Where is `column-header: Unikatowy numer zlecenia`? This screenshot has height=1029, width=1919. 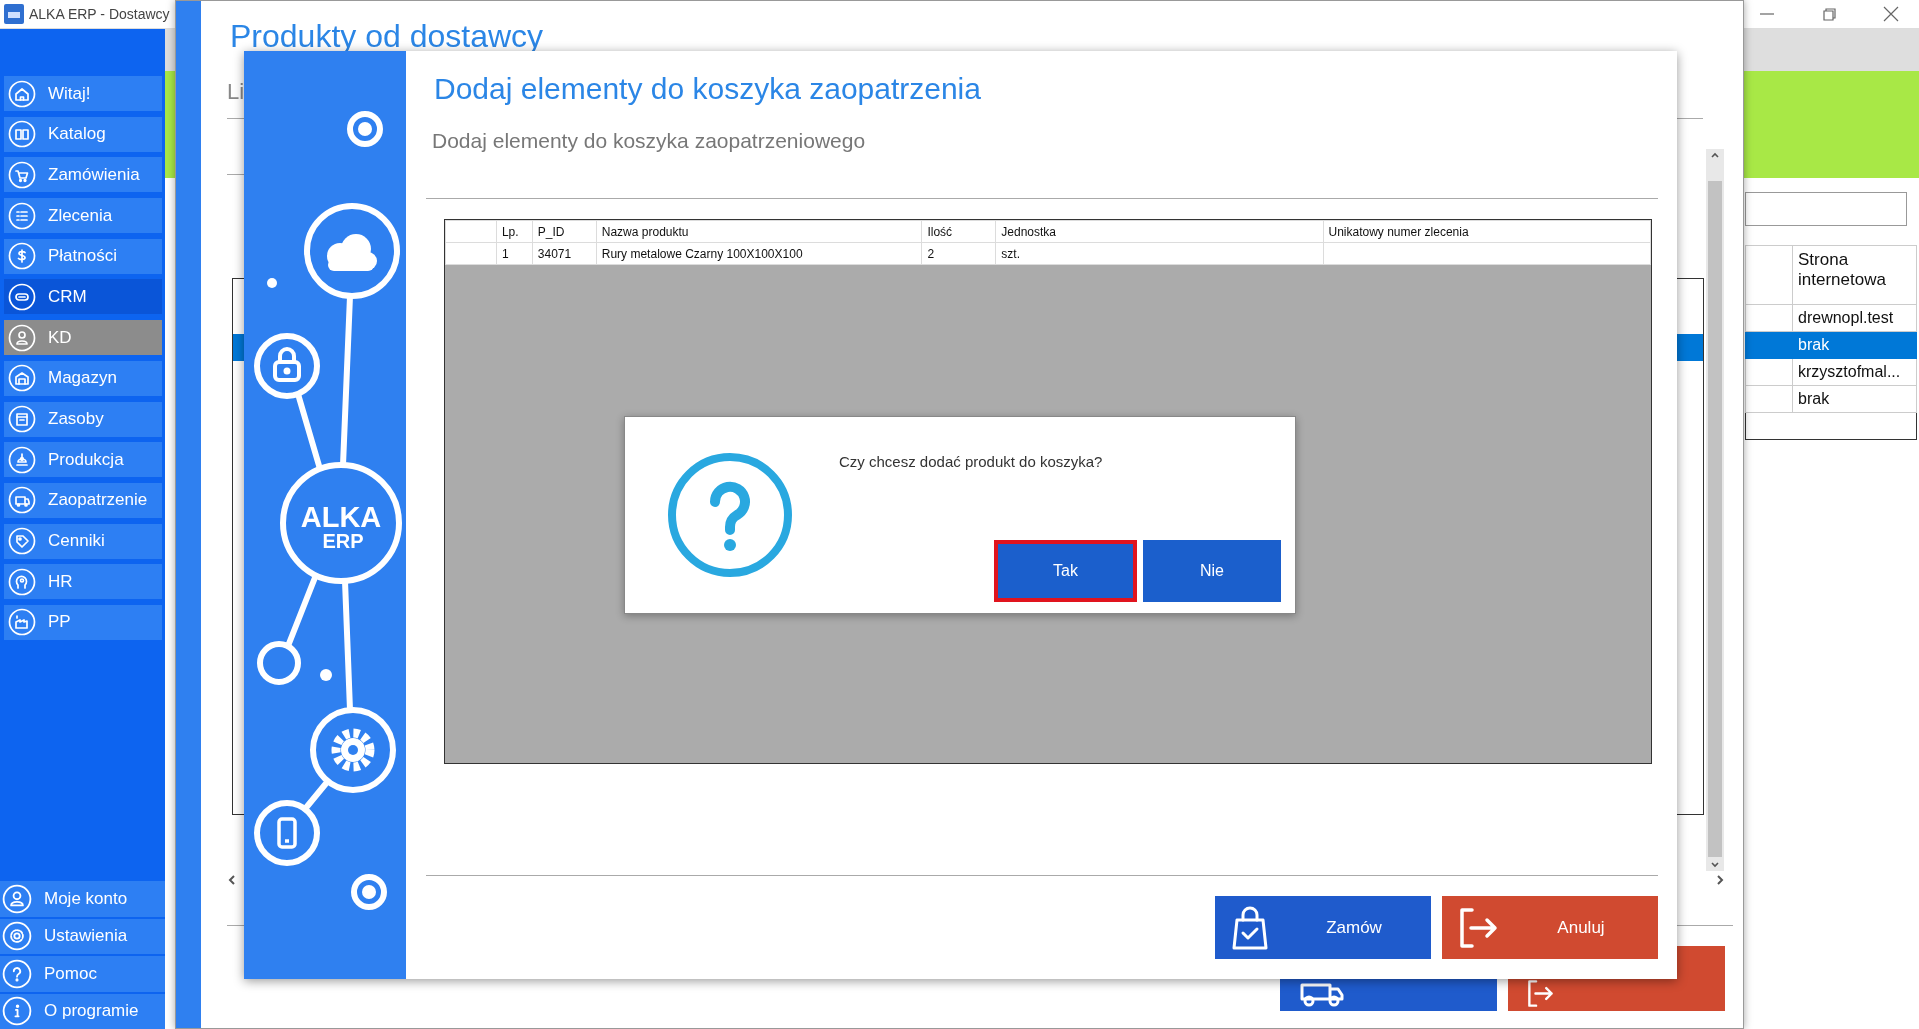
column-header: Unikatowy numer zlecenia is located at coordinates (1487, 231).